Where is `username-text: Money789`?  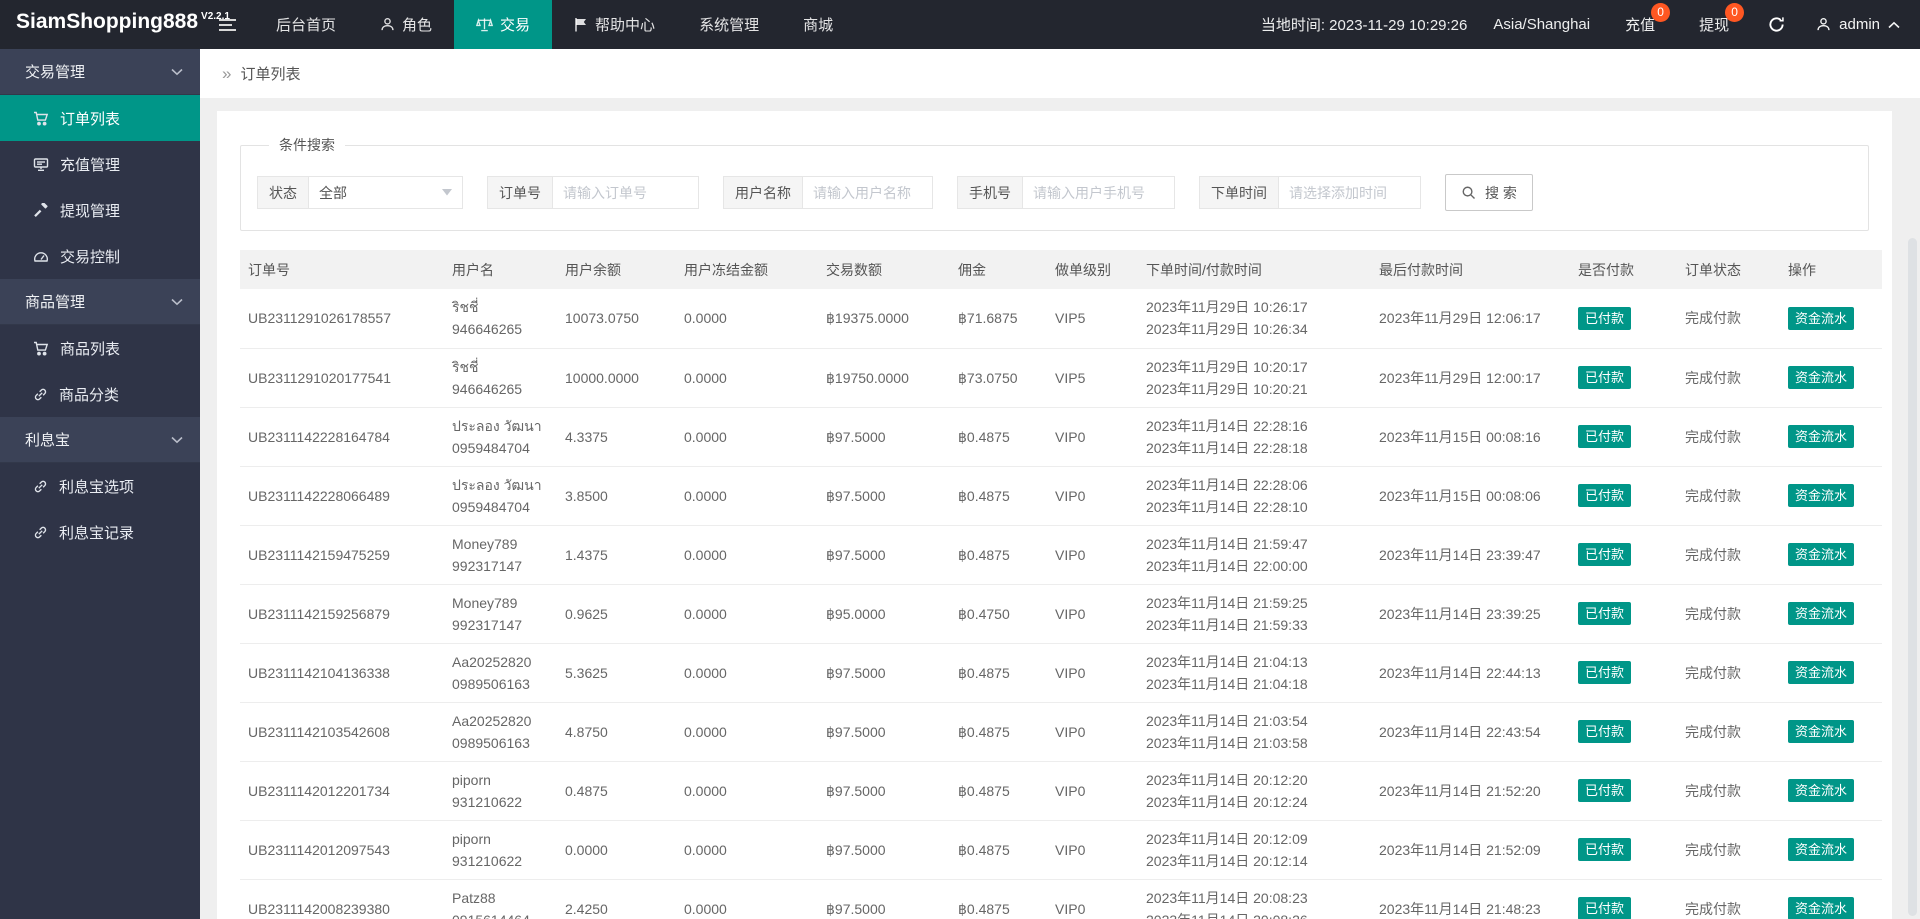 username-text: Money789 is located at coordinates (485, 602).